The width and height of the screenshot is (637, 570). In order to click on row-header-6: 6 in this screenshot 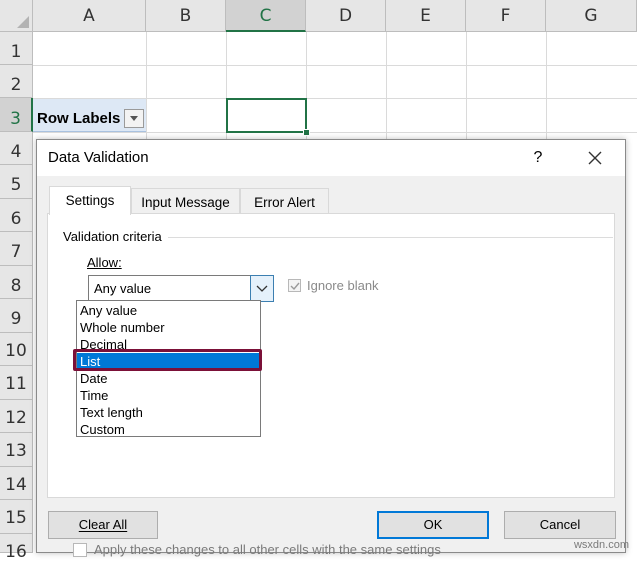, I will do `click(16, 215)`.